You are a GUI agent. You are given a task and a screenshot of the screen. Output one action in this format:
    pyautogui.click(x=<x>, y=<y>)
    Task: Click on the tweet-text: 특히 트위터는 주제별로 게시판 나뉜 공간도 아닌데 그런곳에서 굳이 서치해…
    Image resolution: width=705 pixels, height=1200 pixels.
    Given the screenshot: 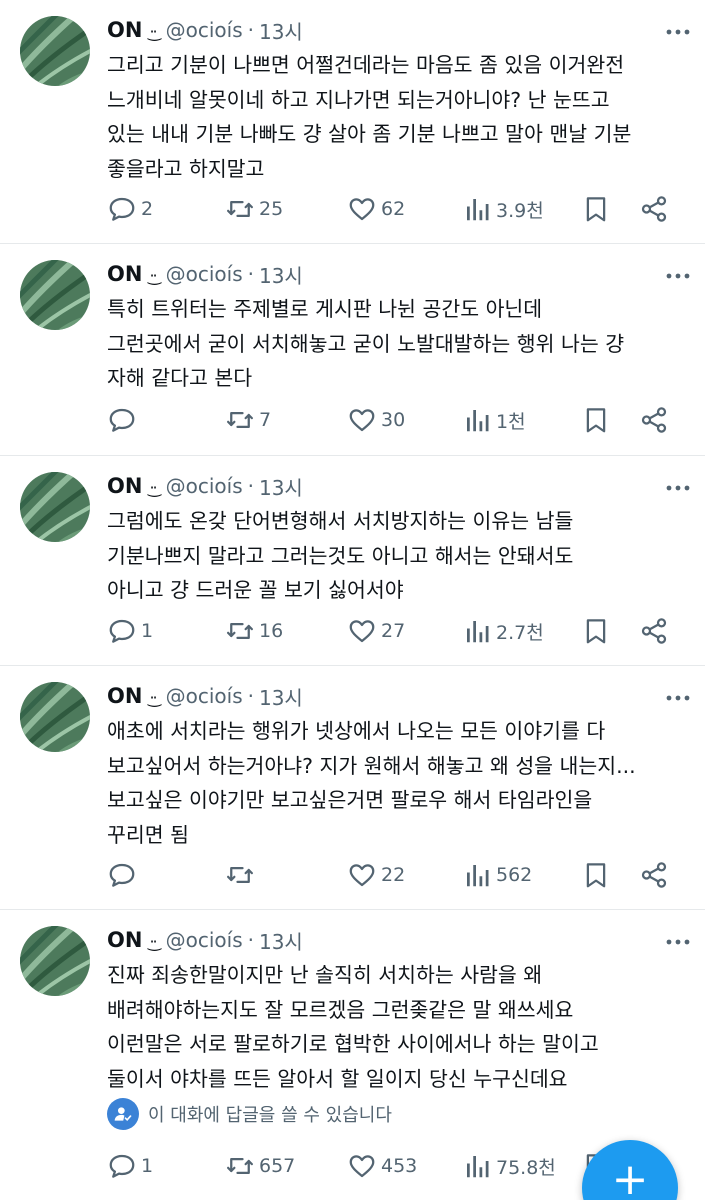 What is the action you would take?
    pyautogui.click(x=366, y=343)
    